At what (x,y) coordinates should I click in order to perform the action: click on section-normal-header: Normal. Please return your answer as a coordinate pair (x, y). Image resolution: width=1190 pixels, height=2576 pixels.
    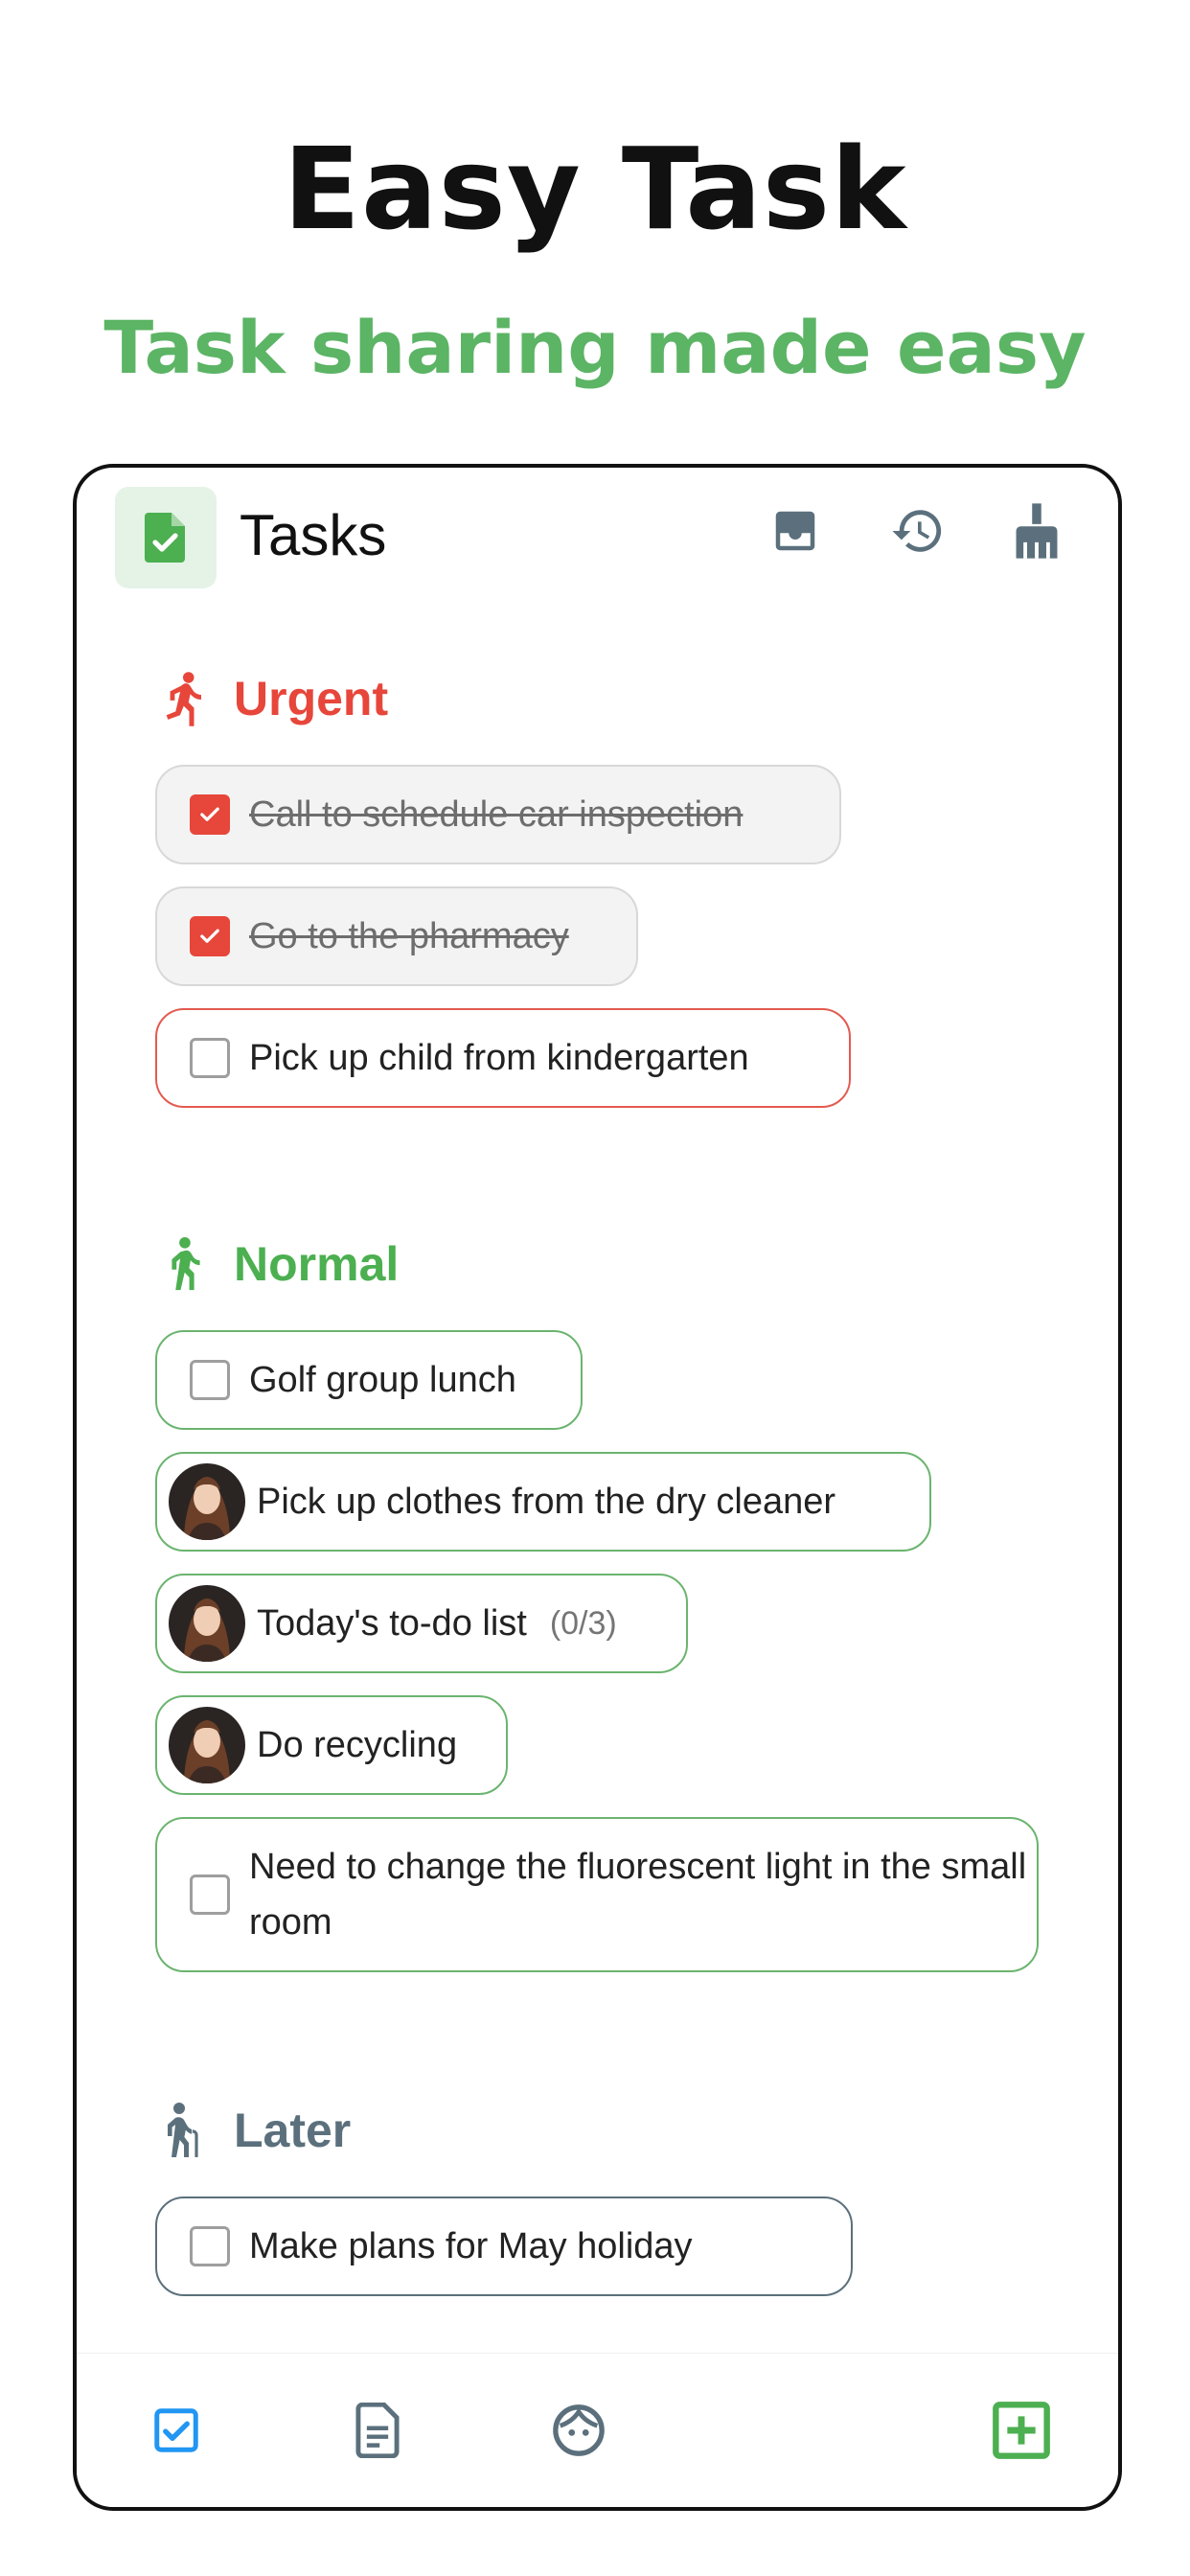
    Looking at the image, I should click on (279, 1264).